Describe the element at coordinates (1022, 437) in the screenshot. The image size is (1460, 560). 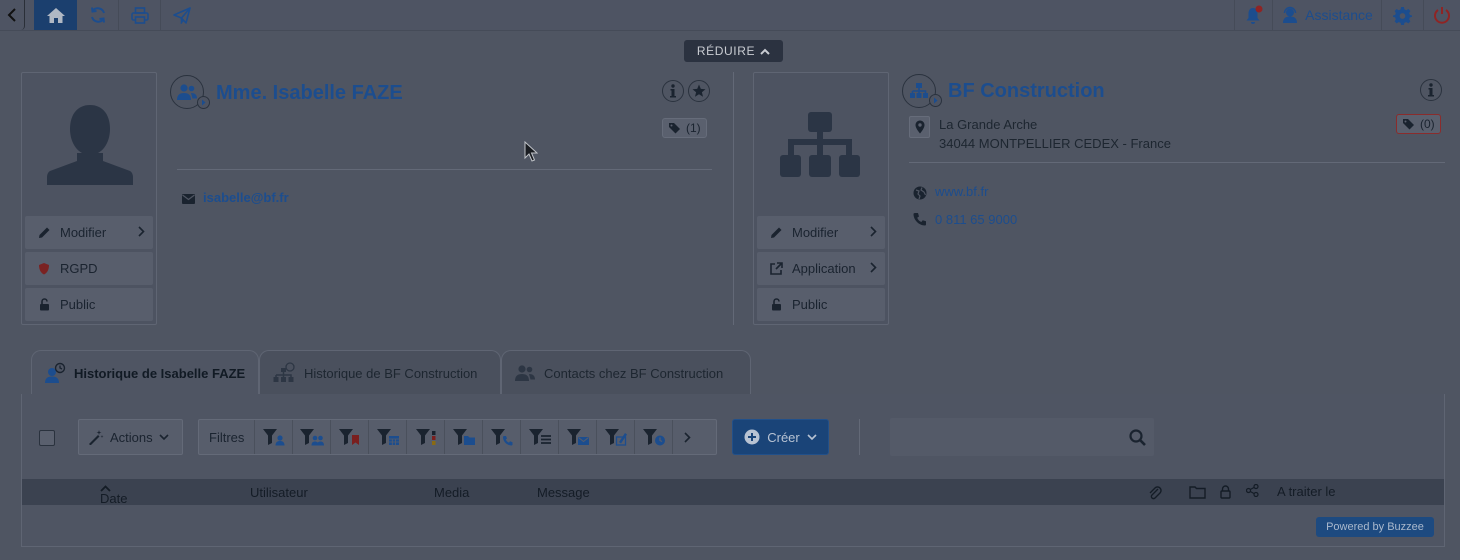
I see `search-input` at that location.